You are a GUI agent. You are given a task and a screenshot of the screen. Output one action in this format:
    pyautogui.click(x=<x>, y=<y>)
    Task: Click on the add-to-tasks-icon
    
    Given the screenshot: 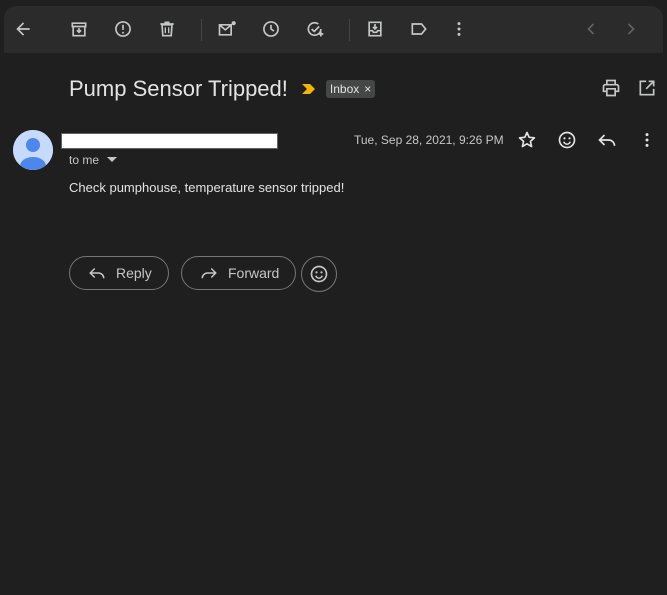 What is the action you would take?
    pyautogui.click(x=315, y=29)
    